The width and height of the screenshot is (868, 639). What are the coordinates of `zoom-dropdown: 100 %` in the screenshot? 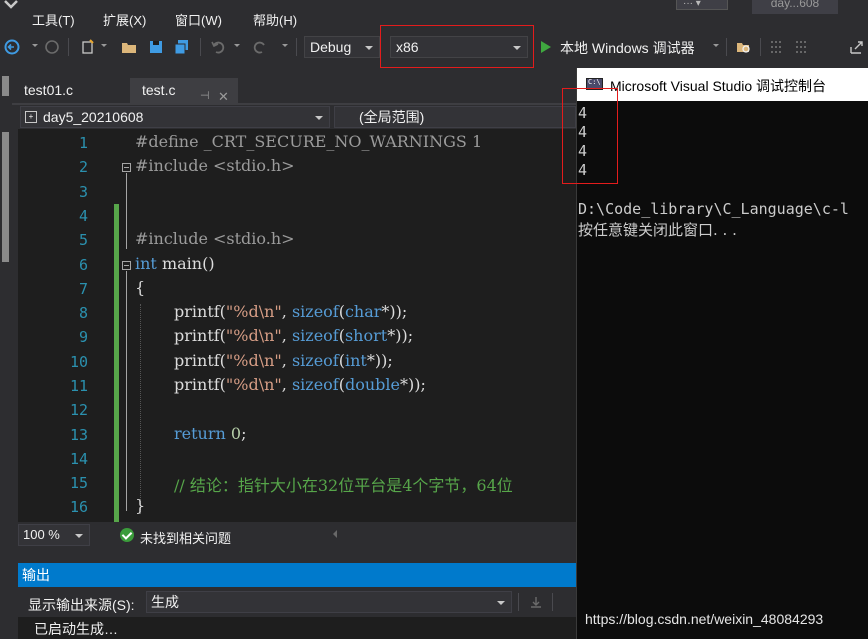 It's located at (54, 535).